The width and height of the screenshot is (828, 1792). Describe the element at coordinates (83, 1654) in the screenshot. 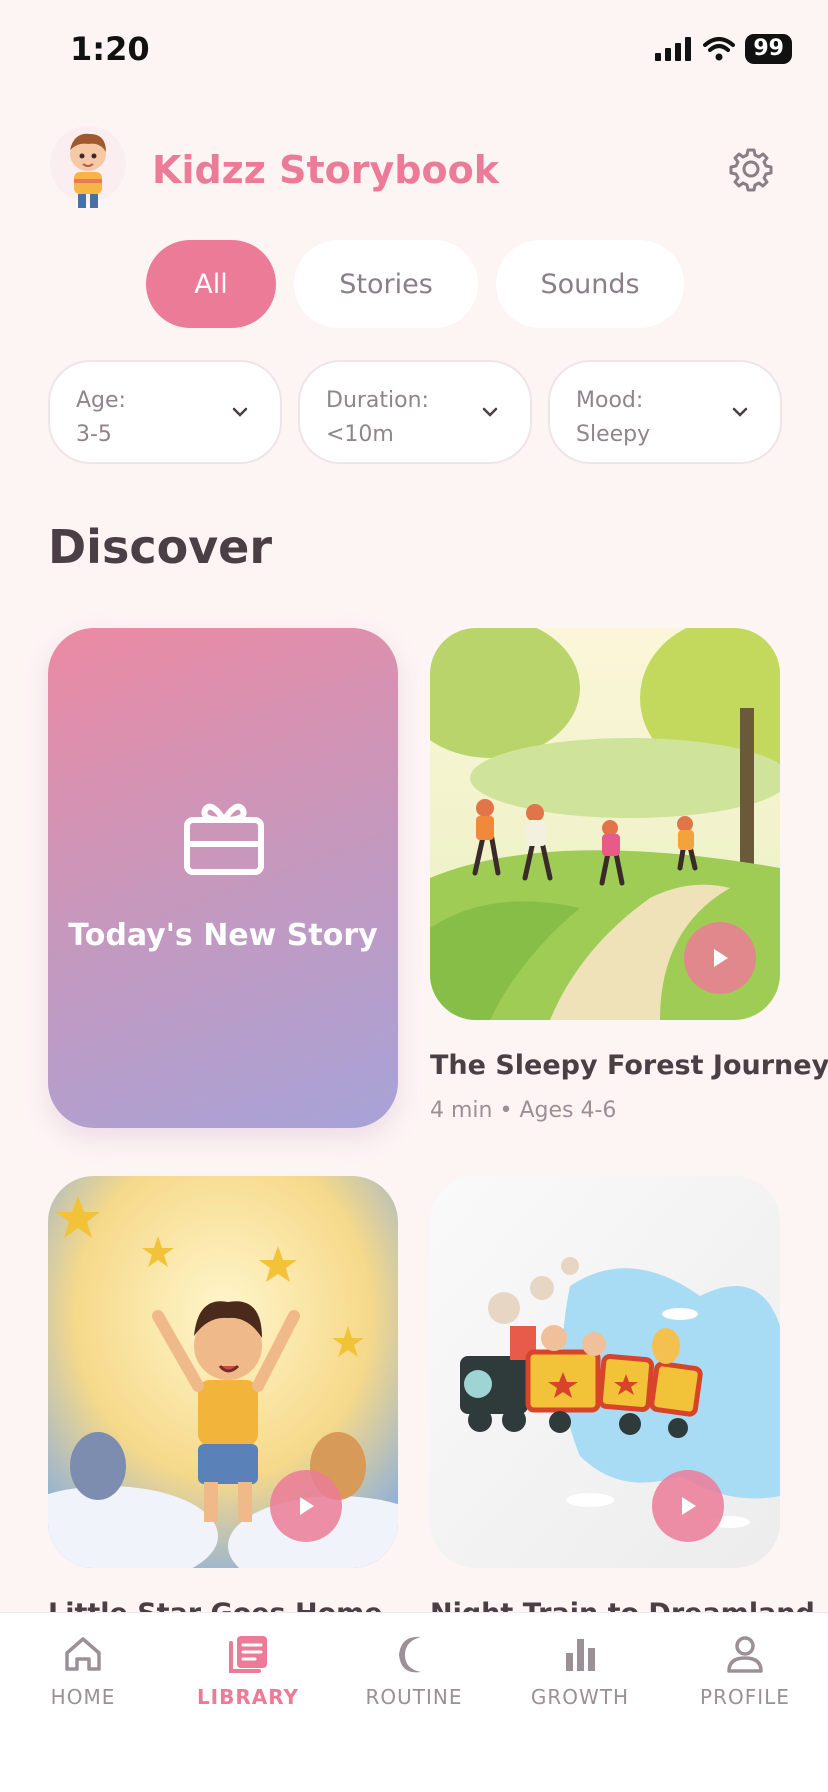

I see `home-icon` at that location.